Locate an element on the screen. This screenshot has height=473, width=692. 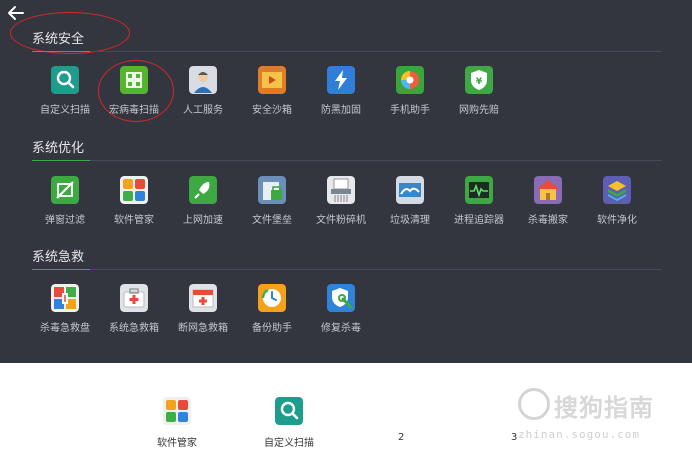
tool-shopping-compensation: ¥ 网购先赔 is located at coordinates (479, 91).